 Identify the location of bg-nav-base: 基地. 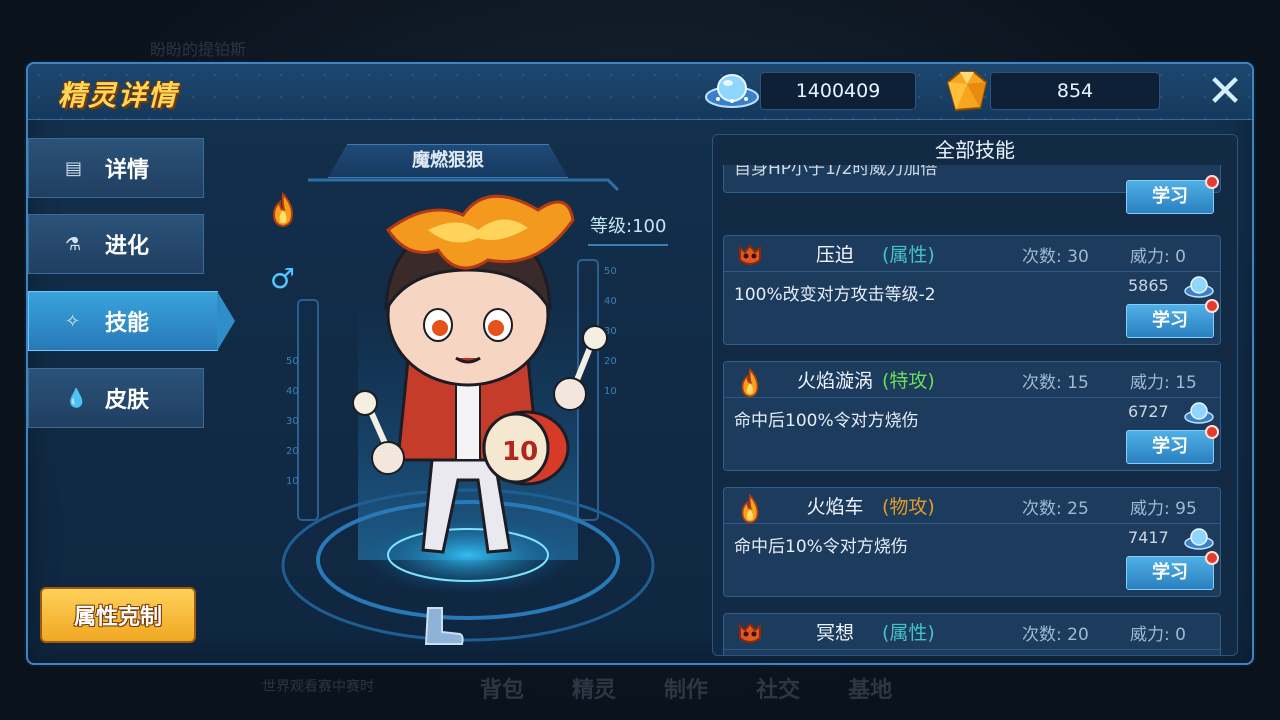
(870, 690).